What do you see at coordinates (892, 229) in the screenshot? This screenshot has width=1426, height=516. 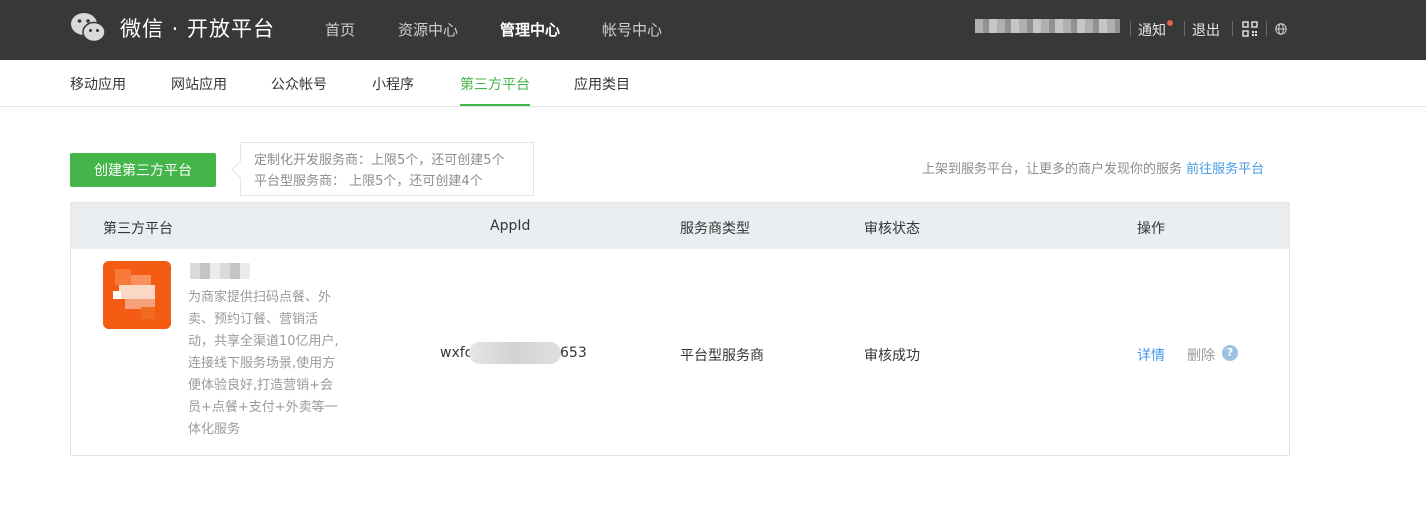 I see `column-header-status: 审核状态` at bounding box center [892, 229].